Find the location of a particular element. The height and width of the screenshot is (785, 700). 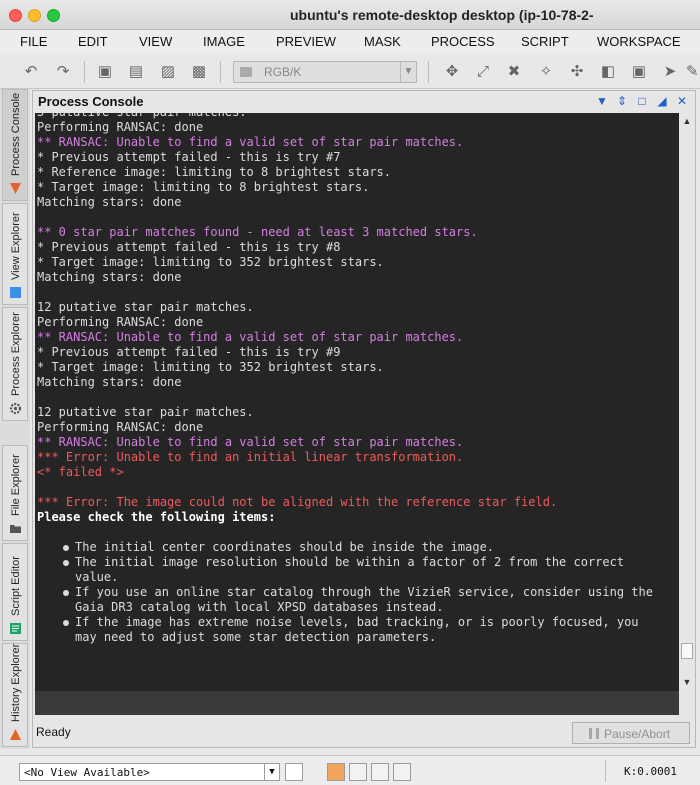

color-swatch is located at coordinates (336, 772).